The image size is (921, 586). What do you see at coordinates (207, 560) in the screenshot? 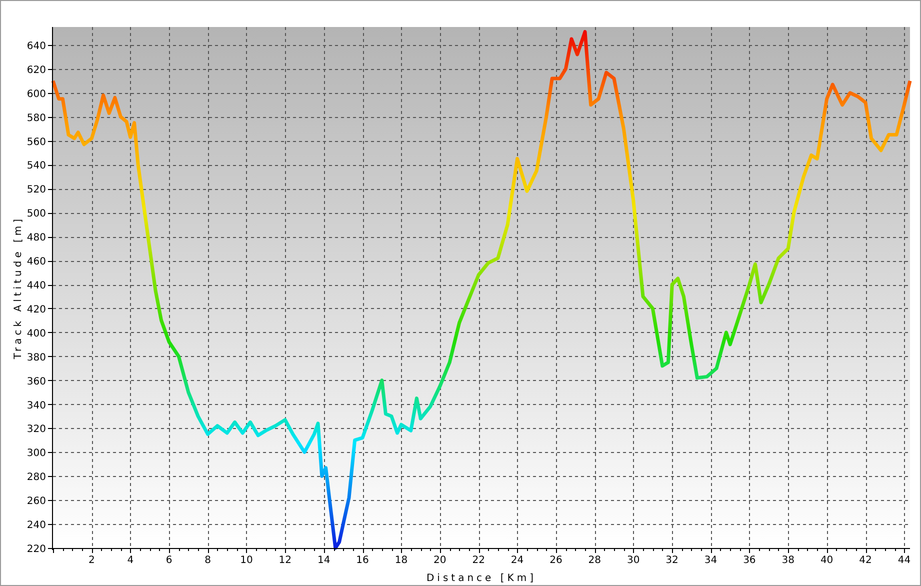
I see `x-tick-label: 8` at bounding box center [207, 560].